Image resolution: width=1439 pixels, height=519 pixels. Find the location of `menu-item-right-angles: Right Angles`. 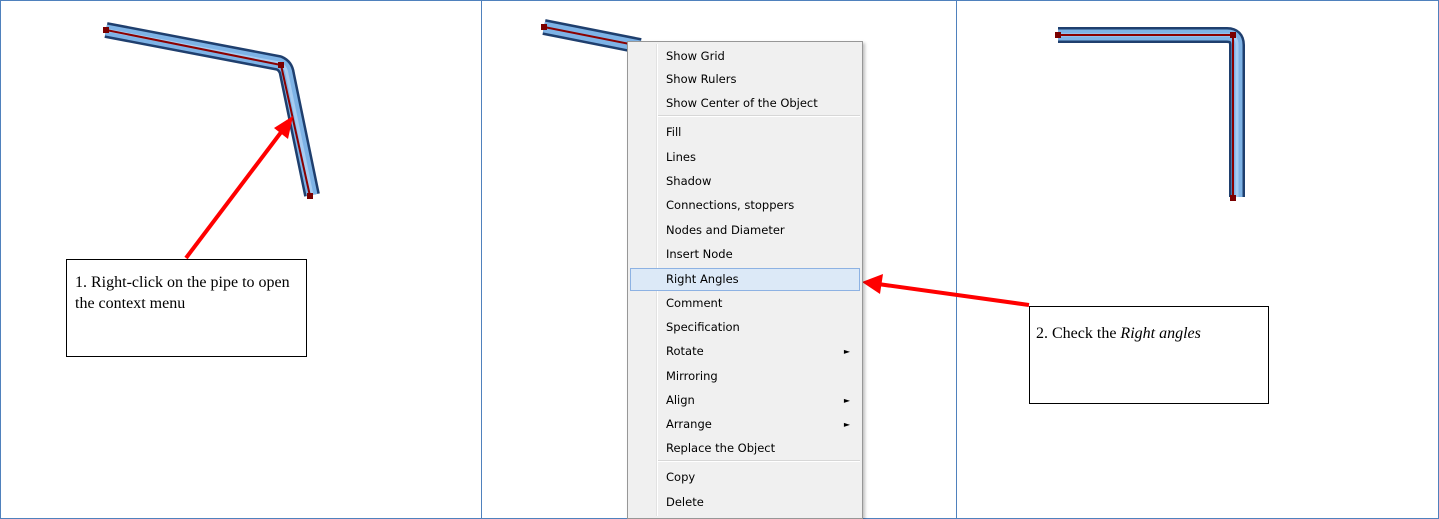

menu-item-right-angles: Right Angles is located at coordinates (745, 279).